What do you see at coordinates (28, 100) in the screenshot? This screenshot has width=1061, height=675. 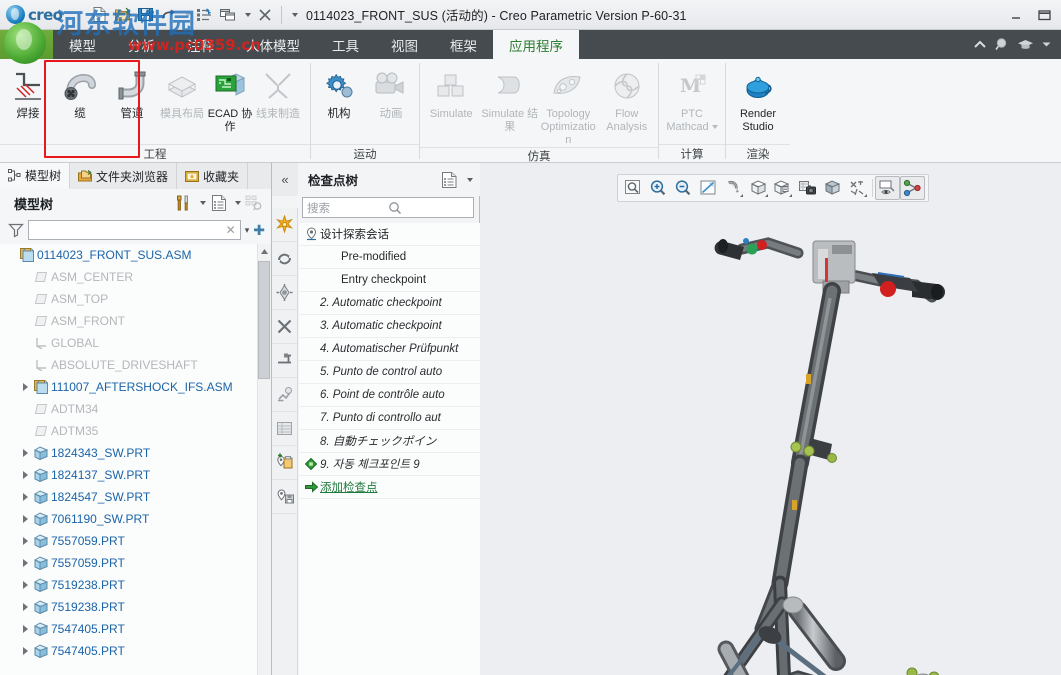 I see `command-weld: 焊接` at bounding box center [28, 100].